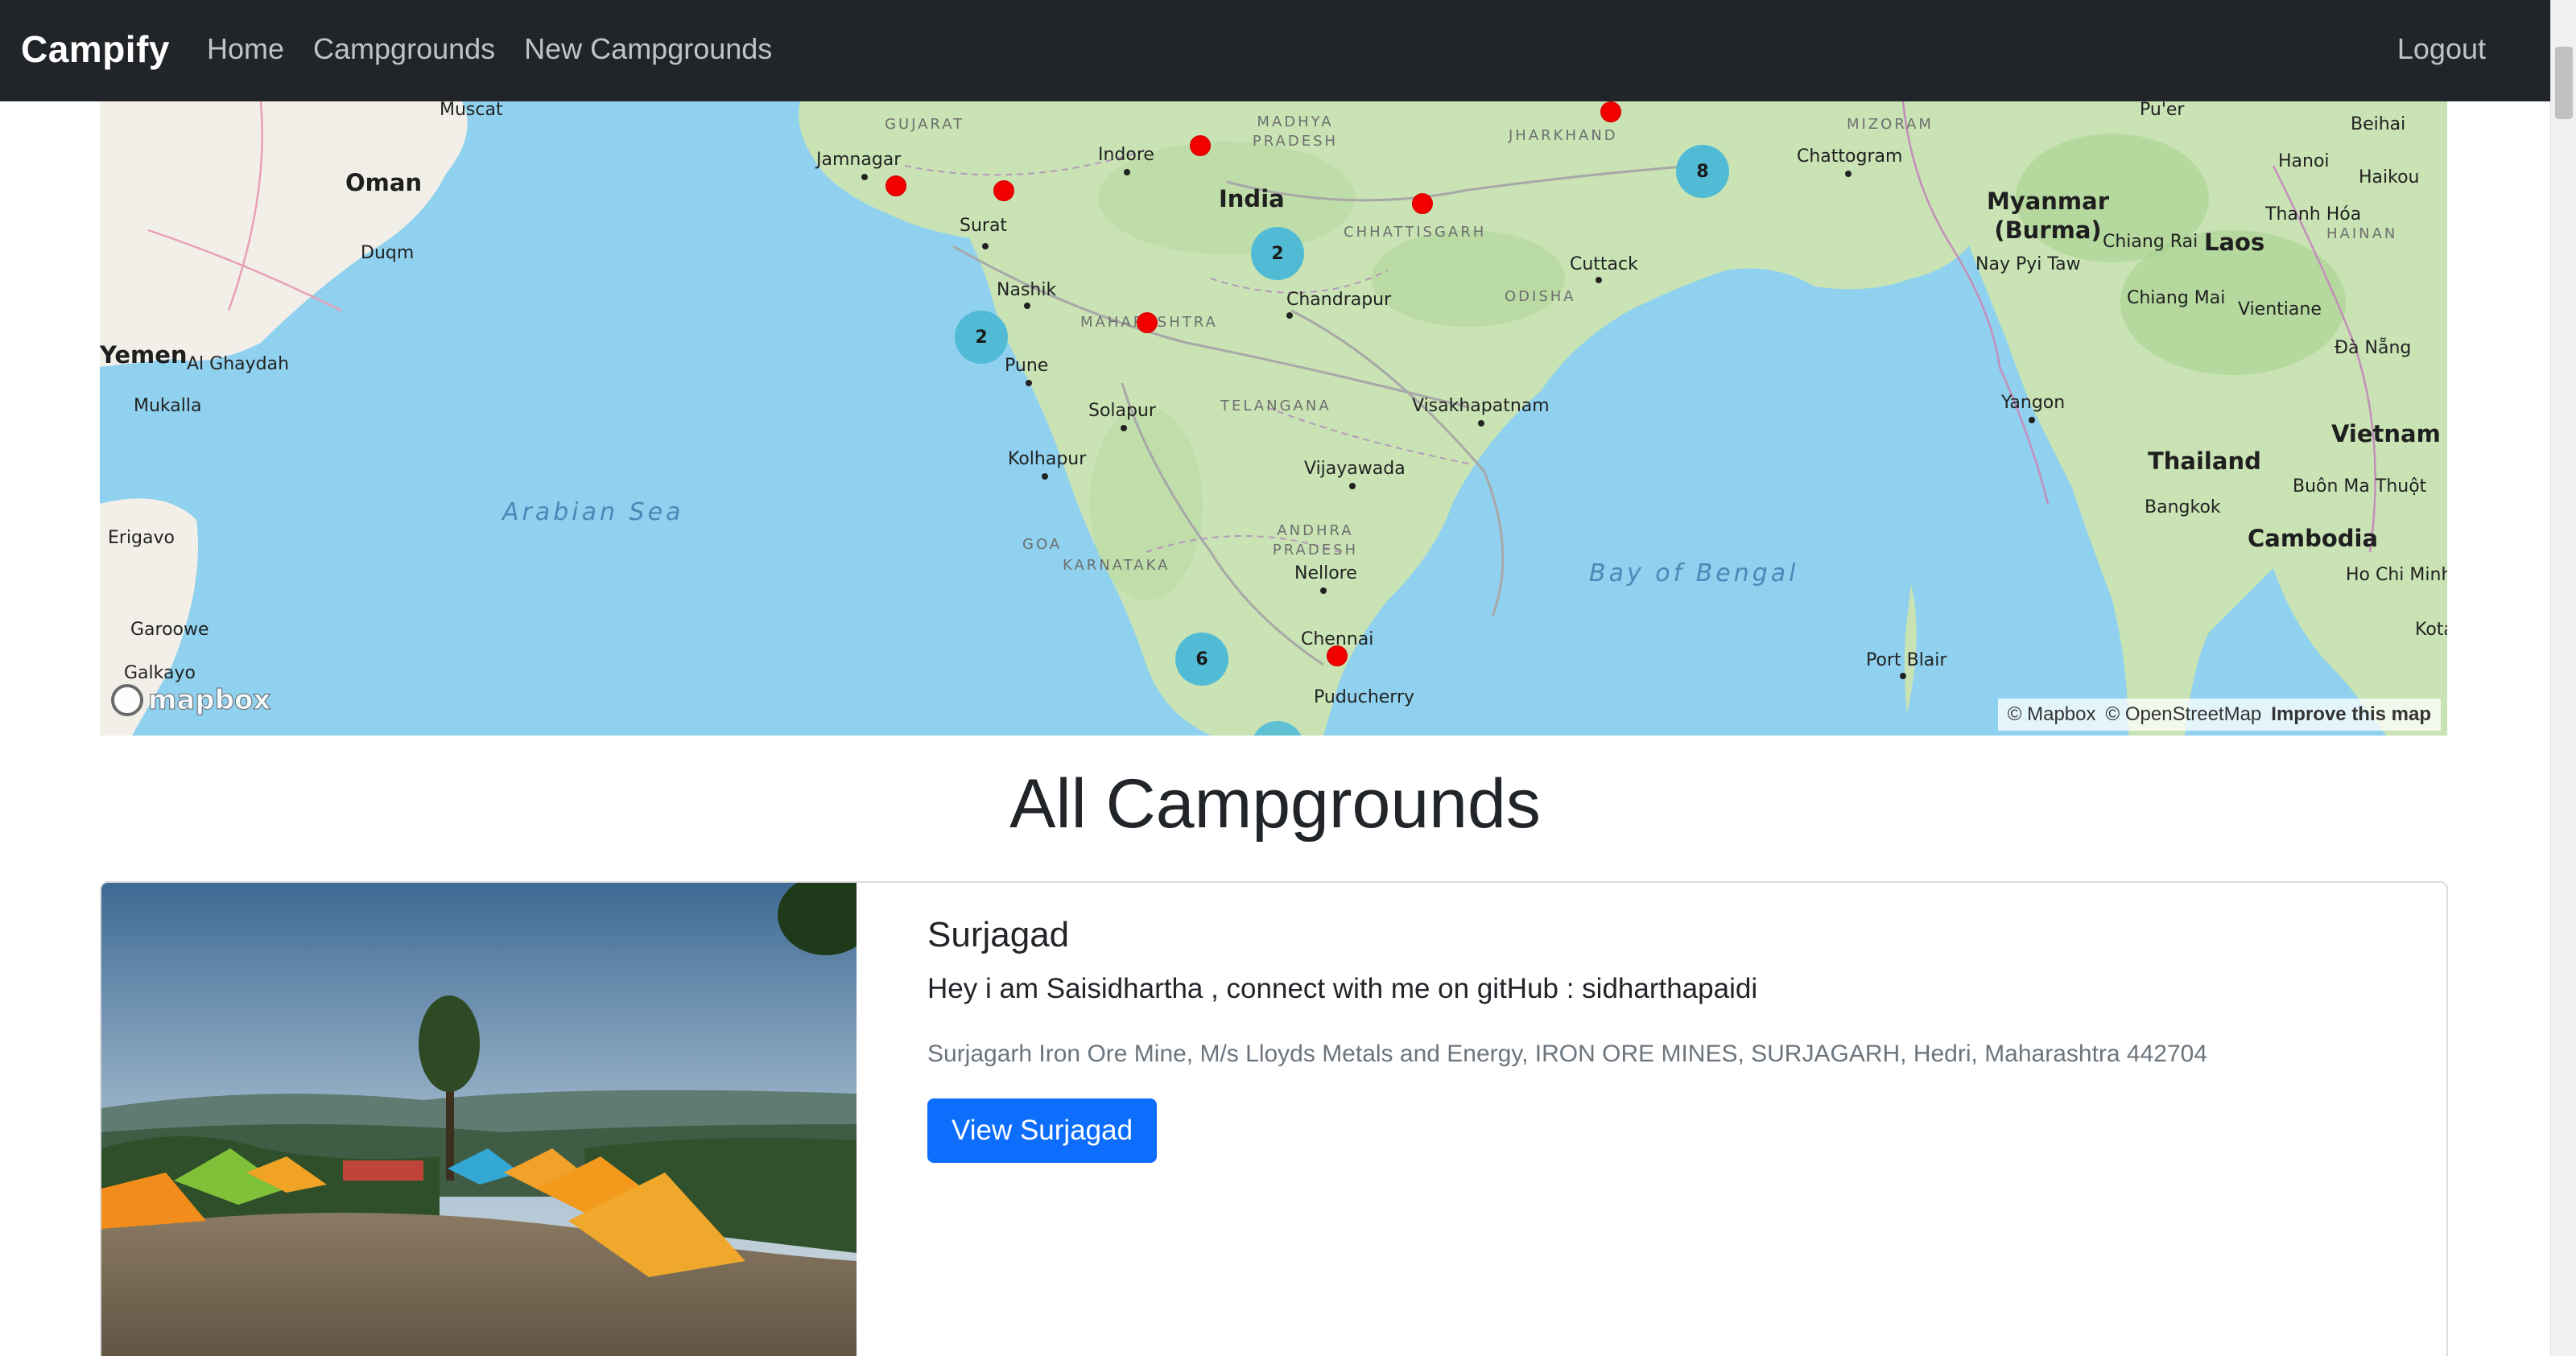  Describe the element at coordinates (648, 49) in the screenshot. I see `nav-link-new-campground: New Campgrounds` at that location.